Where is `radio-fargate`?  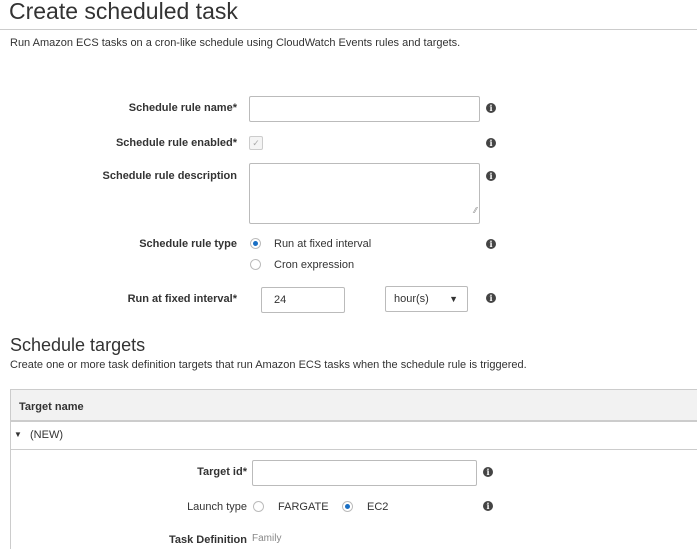 radio-fargate is located at coordinates (258, 506).